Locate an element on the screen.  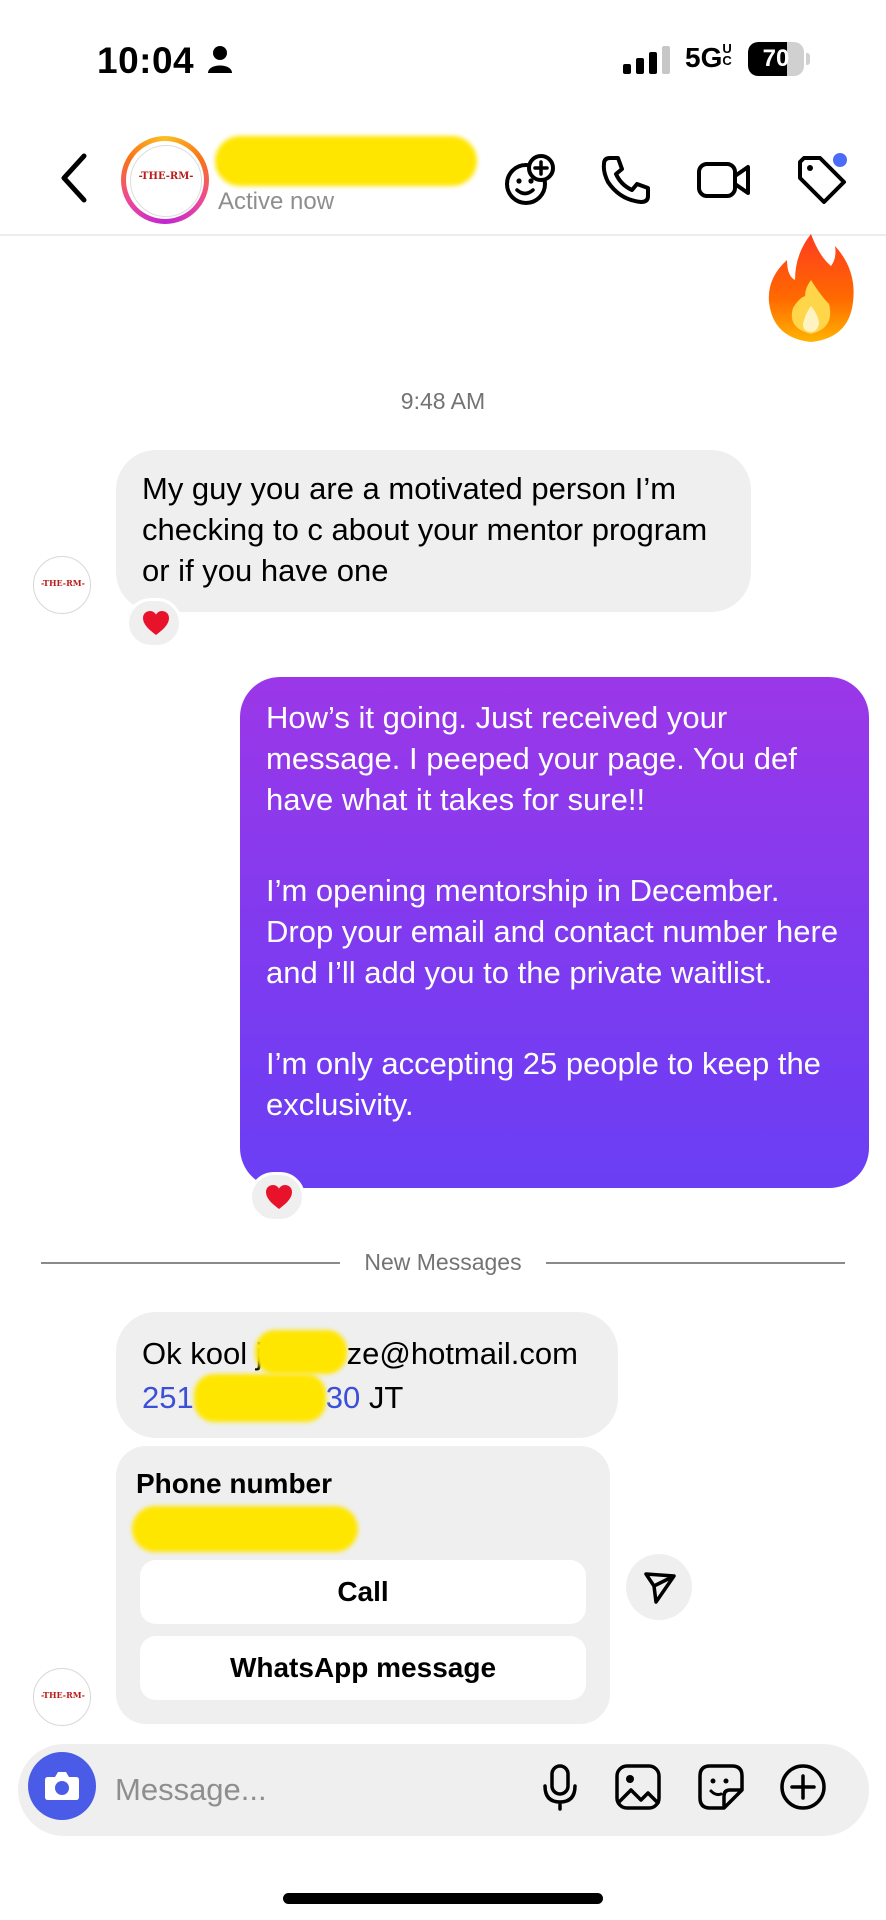
message-text: Ok kool is located at coordinates (195, 1353).